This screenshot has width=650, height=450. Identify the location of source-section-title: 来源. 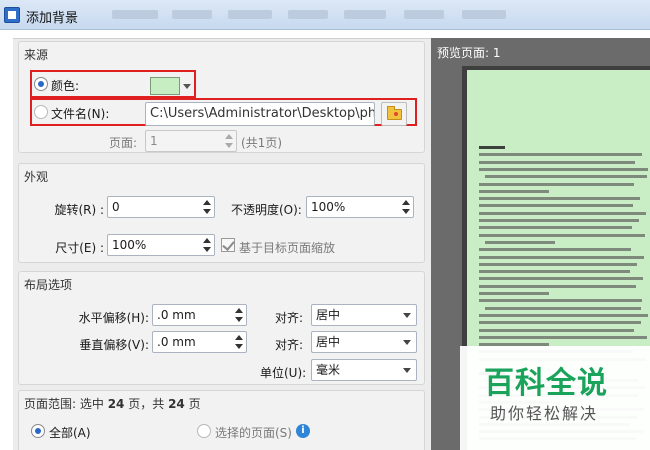
(36, 55).